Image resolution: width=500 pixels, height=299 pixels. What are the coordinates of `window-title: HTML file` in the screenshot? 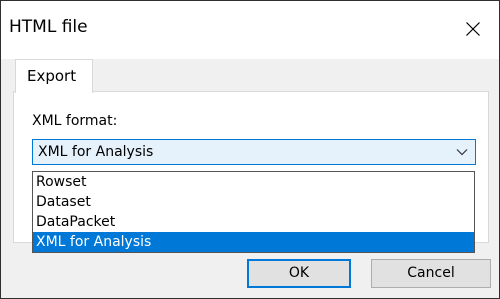 It's located at (48, 27).